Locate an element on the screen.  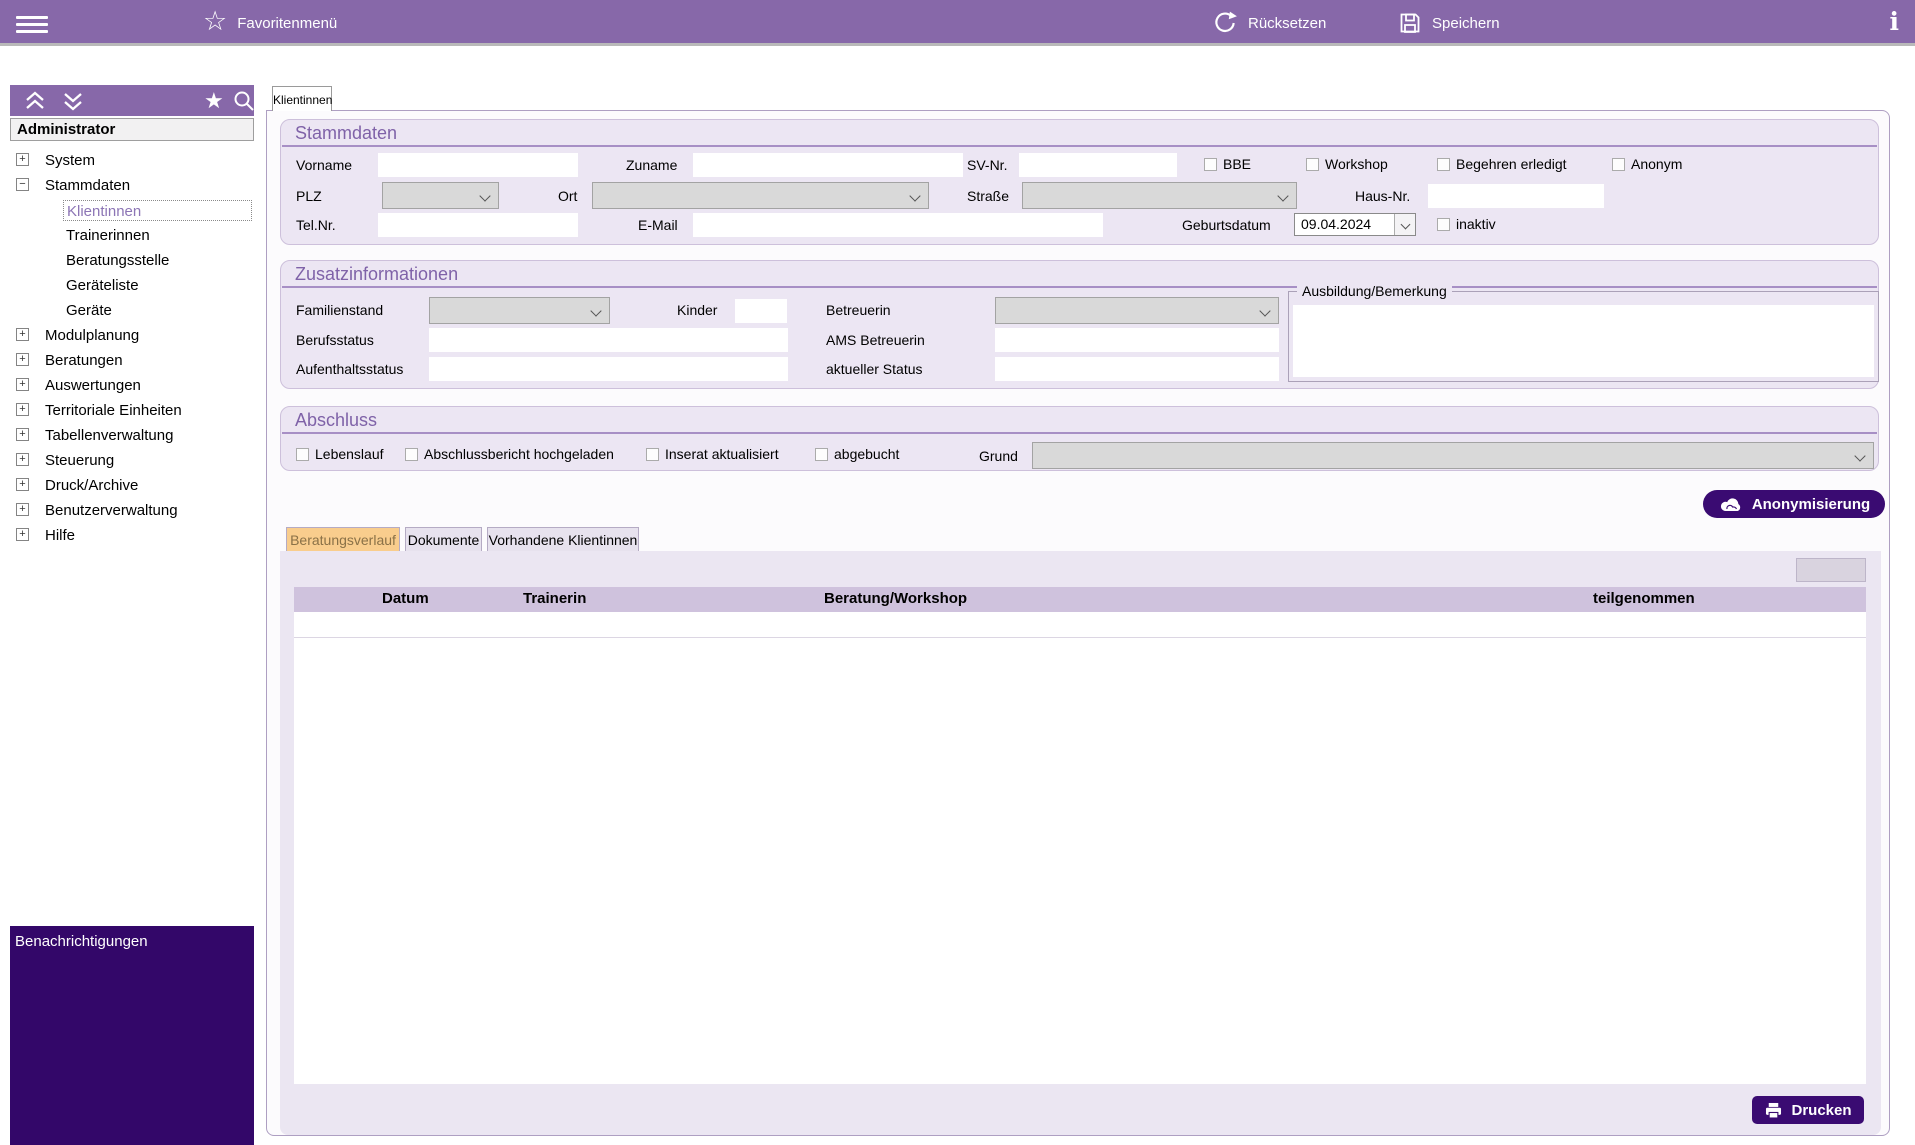
grund-select is located at coordinates (1453, 455).